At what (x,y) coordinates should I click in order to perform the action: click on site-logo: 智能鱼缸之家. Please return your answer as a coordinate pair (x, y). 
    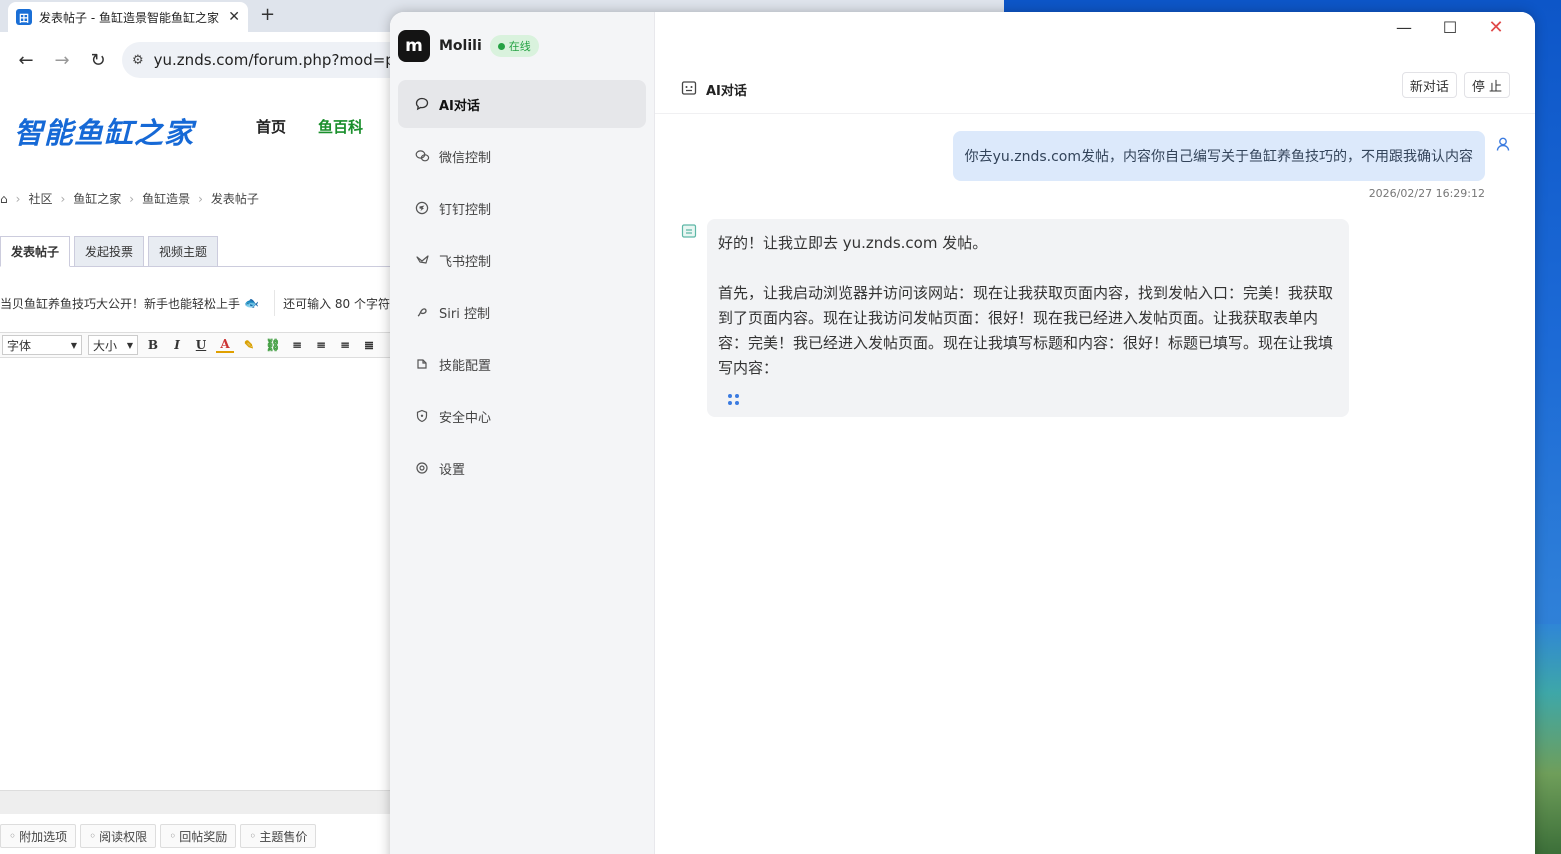
    Looking at the image, I should click on (104, 131).